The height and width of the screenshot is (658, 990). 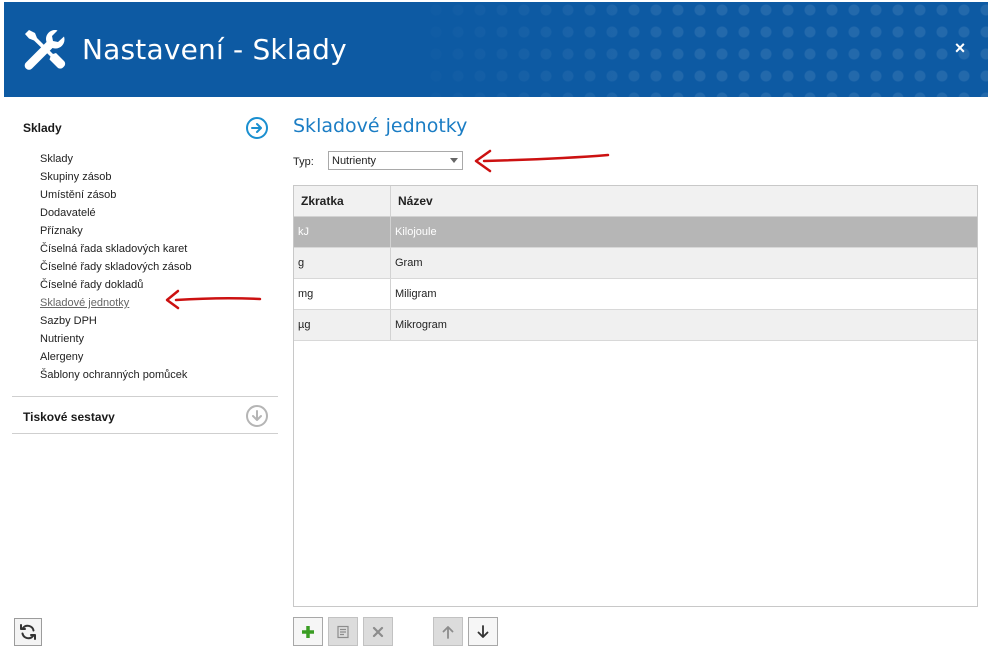 I want to click on table-row: µg Mikrogram, so click(x=635, y=325).